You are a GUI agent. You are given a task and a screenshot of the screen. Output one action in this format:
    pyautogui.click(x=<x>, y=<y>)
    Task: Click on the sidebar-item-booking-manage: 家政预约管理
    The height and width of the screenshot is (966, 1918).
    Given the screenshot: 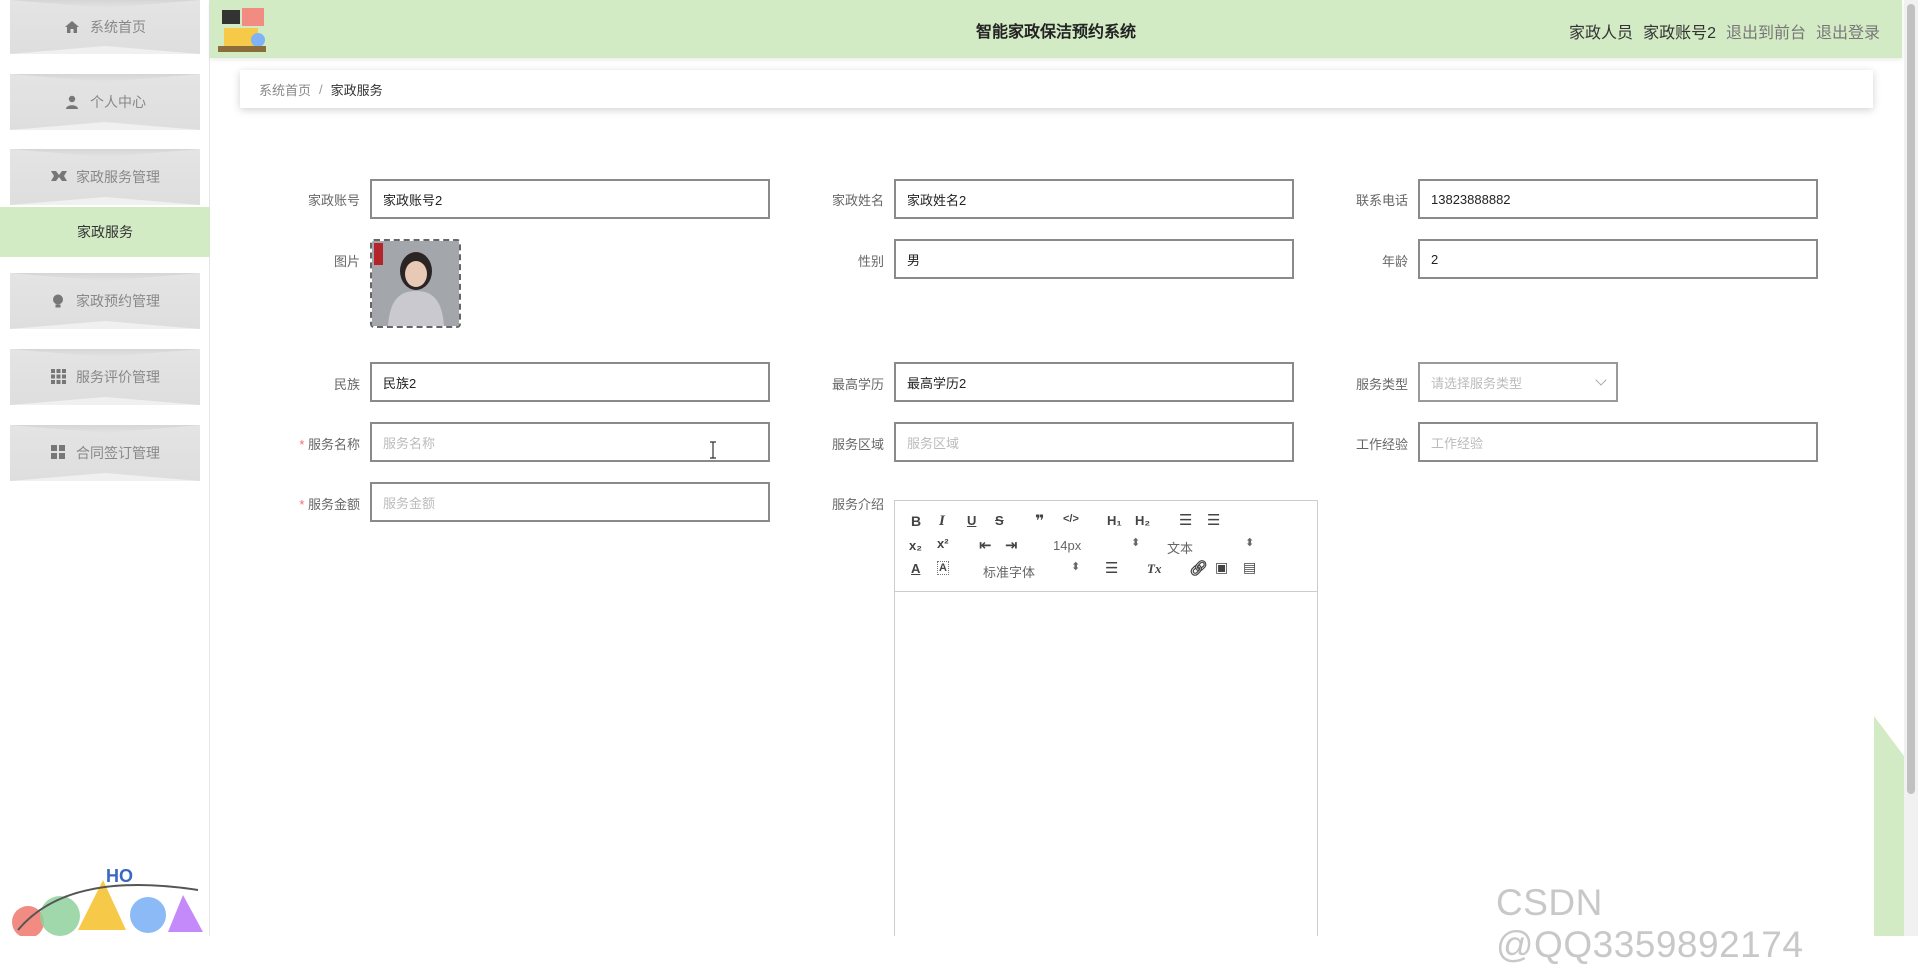 What is the action you would take?
    pyautogui.click(x=105, y=301)
    